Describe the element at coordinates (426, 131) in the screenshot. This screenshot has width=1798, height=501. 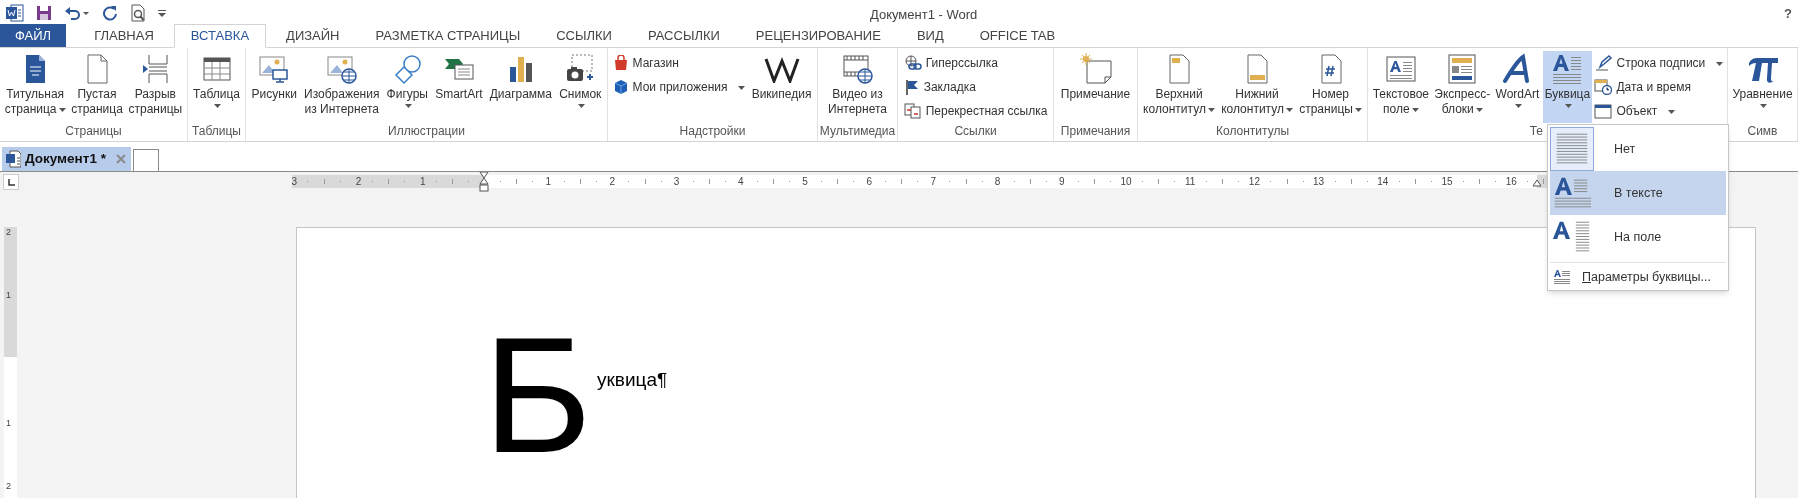
I see `group-label: Иллюстрации` at that location.